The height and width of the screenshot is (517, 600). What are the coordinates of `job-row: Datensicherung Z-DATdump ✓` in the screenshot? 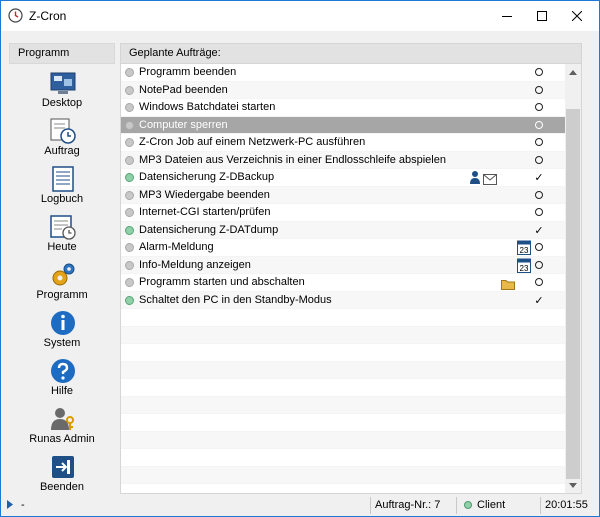 It's located at (343, 230).